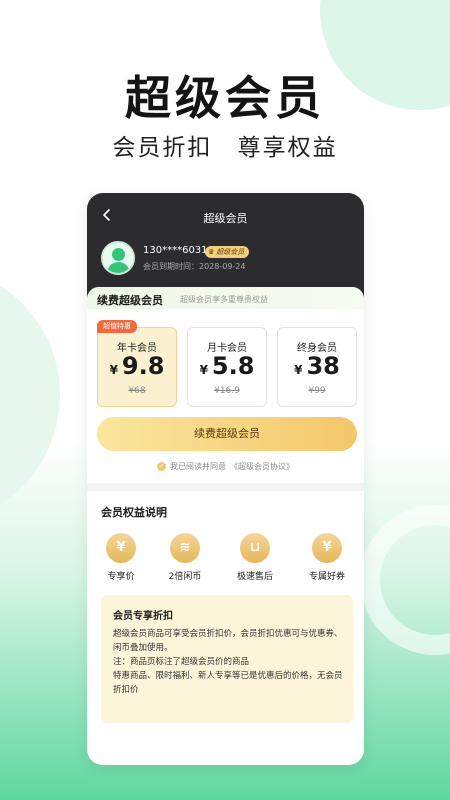  What do you see at coordinates (121, 548) in the screenshot?
I see `yen-icon: ¥` at bounding box center [121, 548].